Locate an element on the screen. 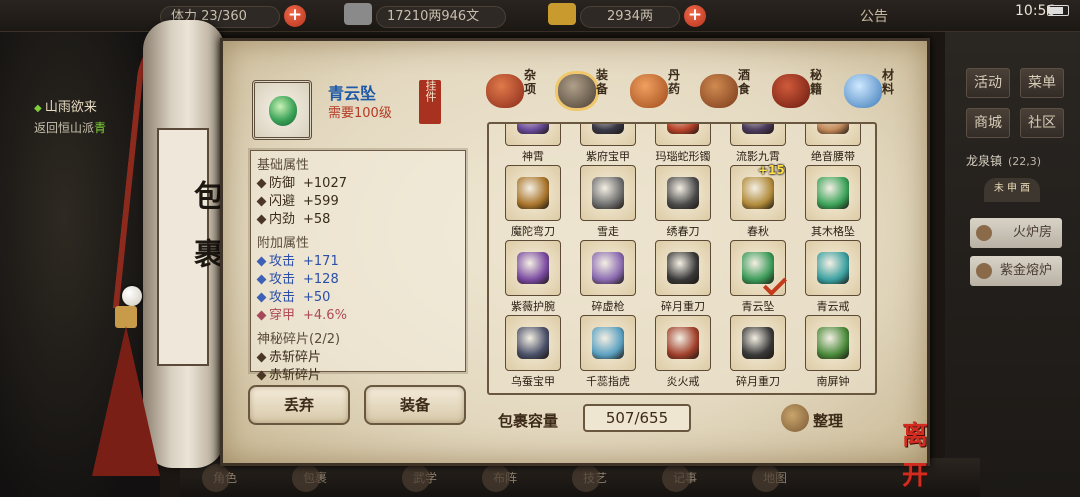 The height and width of the screenshot is (497, 1080). stat-row: 穿甲 +4.6% is located at coordinates (358, 316).